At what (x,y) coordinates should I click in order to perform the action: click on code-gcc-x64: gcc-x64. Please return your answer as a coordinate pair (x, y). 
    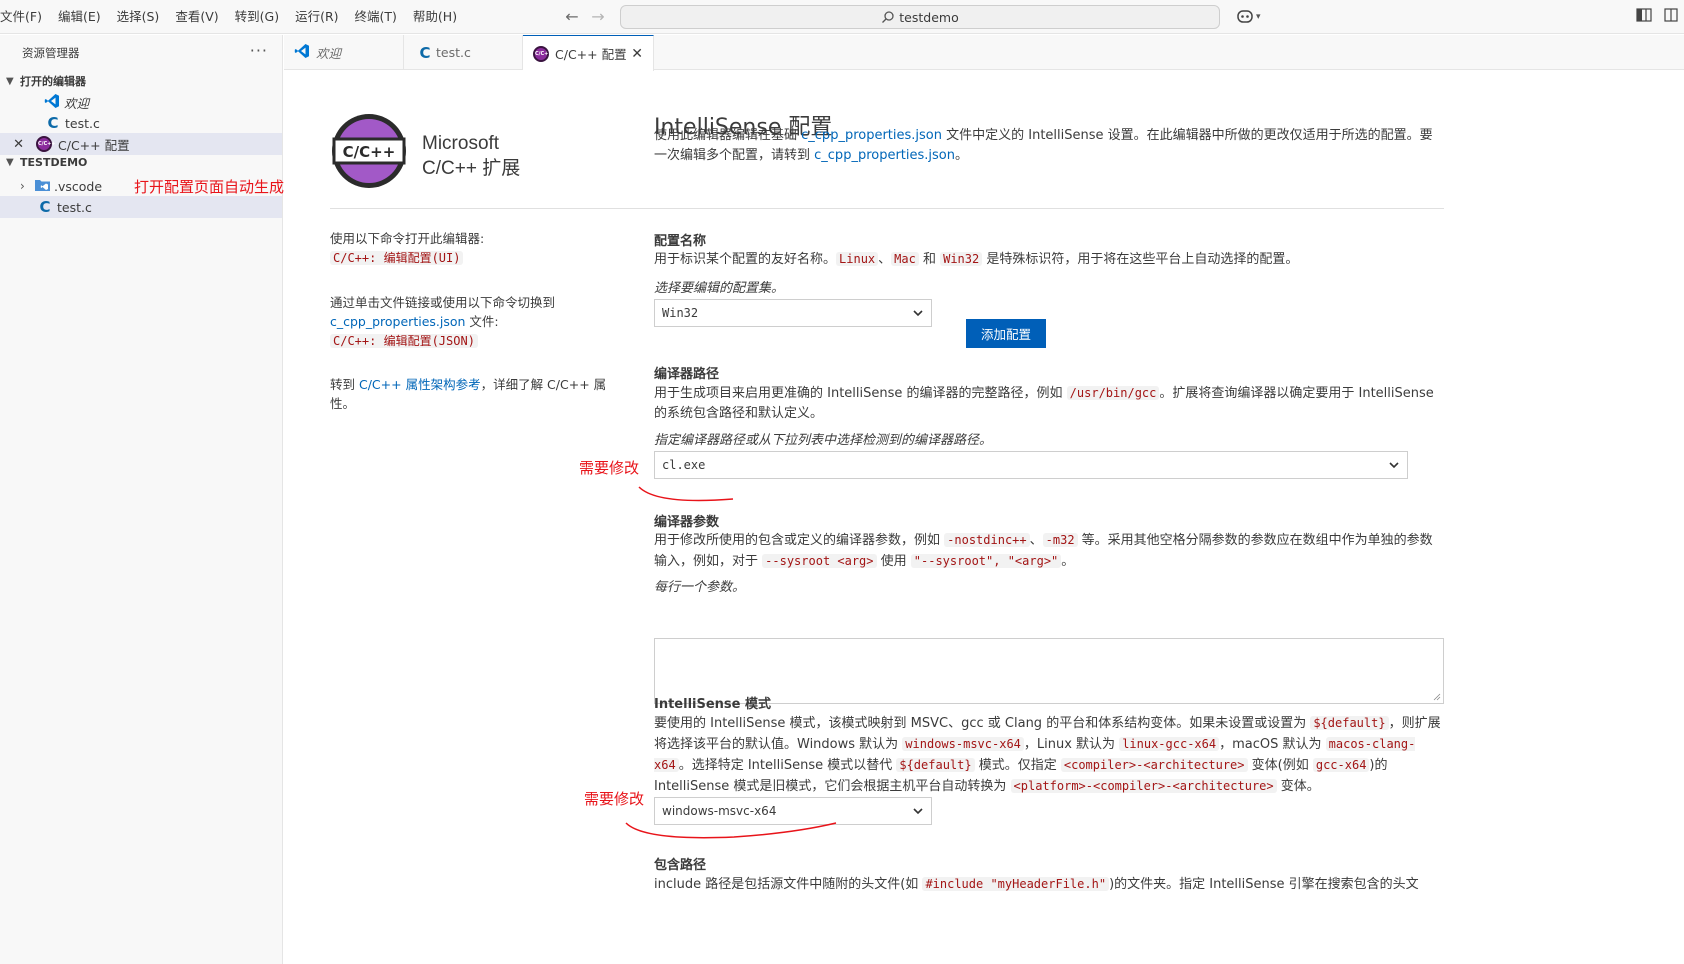
    Looking at the image, I should click on (1341, 765).